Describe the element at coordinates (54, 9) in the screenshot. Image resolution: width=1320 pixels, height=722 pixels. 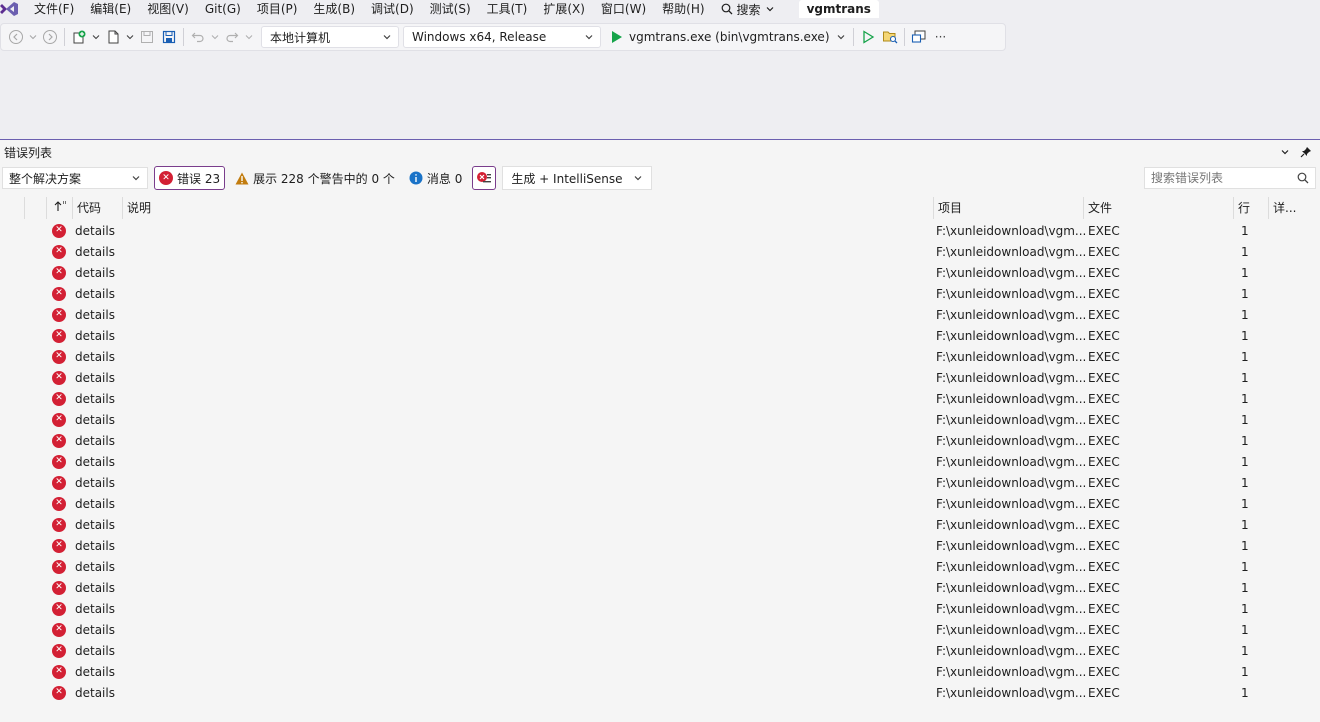
I see `menu-file: 文件(F)` at that location.